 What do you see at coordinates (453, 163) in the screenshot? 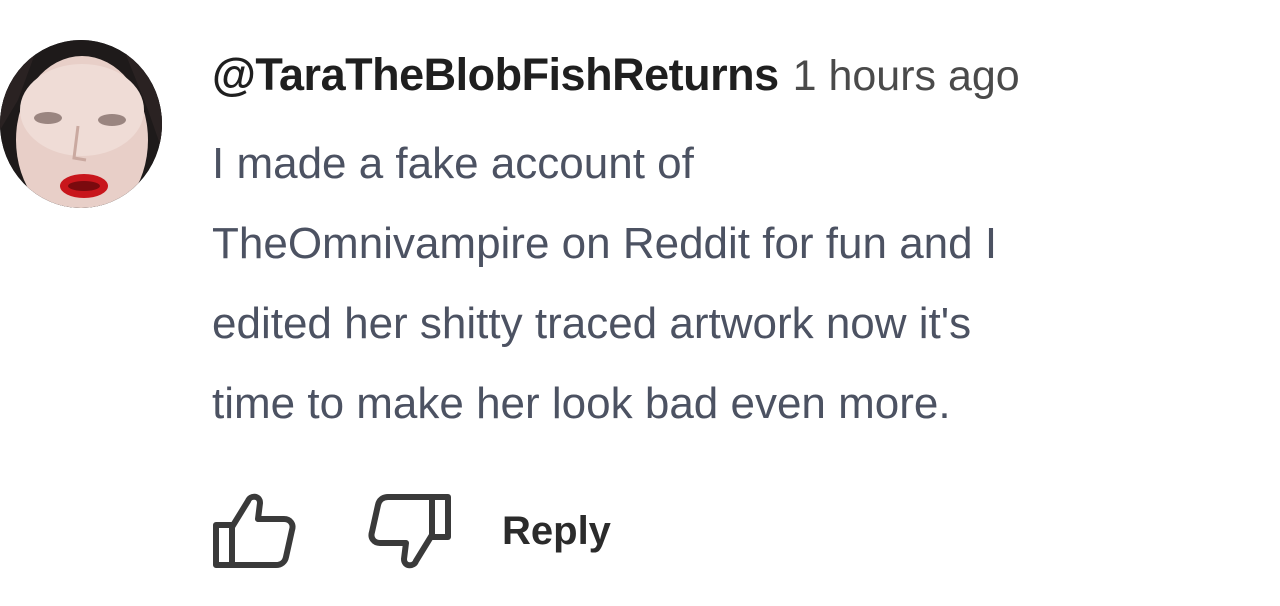
I see `comment-text-line: I made a fake account of` at bounding box center [453, 163].